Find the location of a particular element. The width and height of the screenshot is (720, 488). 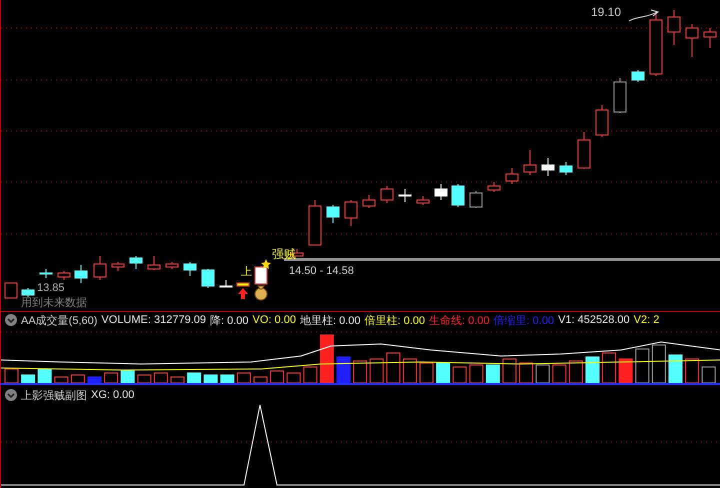

indicator-value: VOLUME: 312779.09 is located at coordinates (153, 320).